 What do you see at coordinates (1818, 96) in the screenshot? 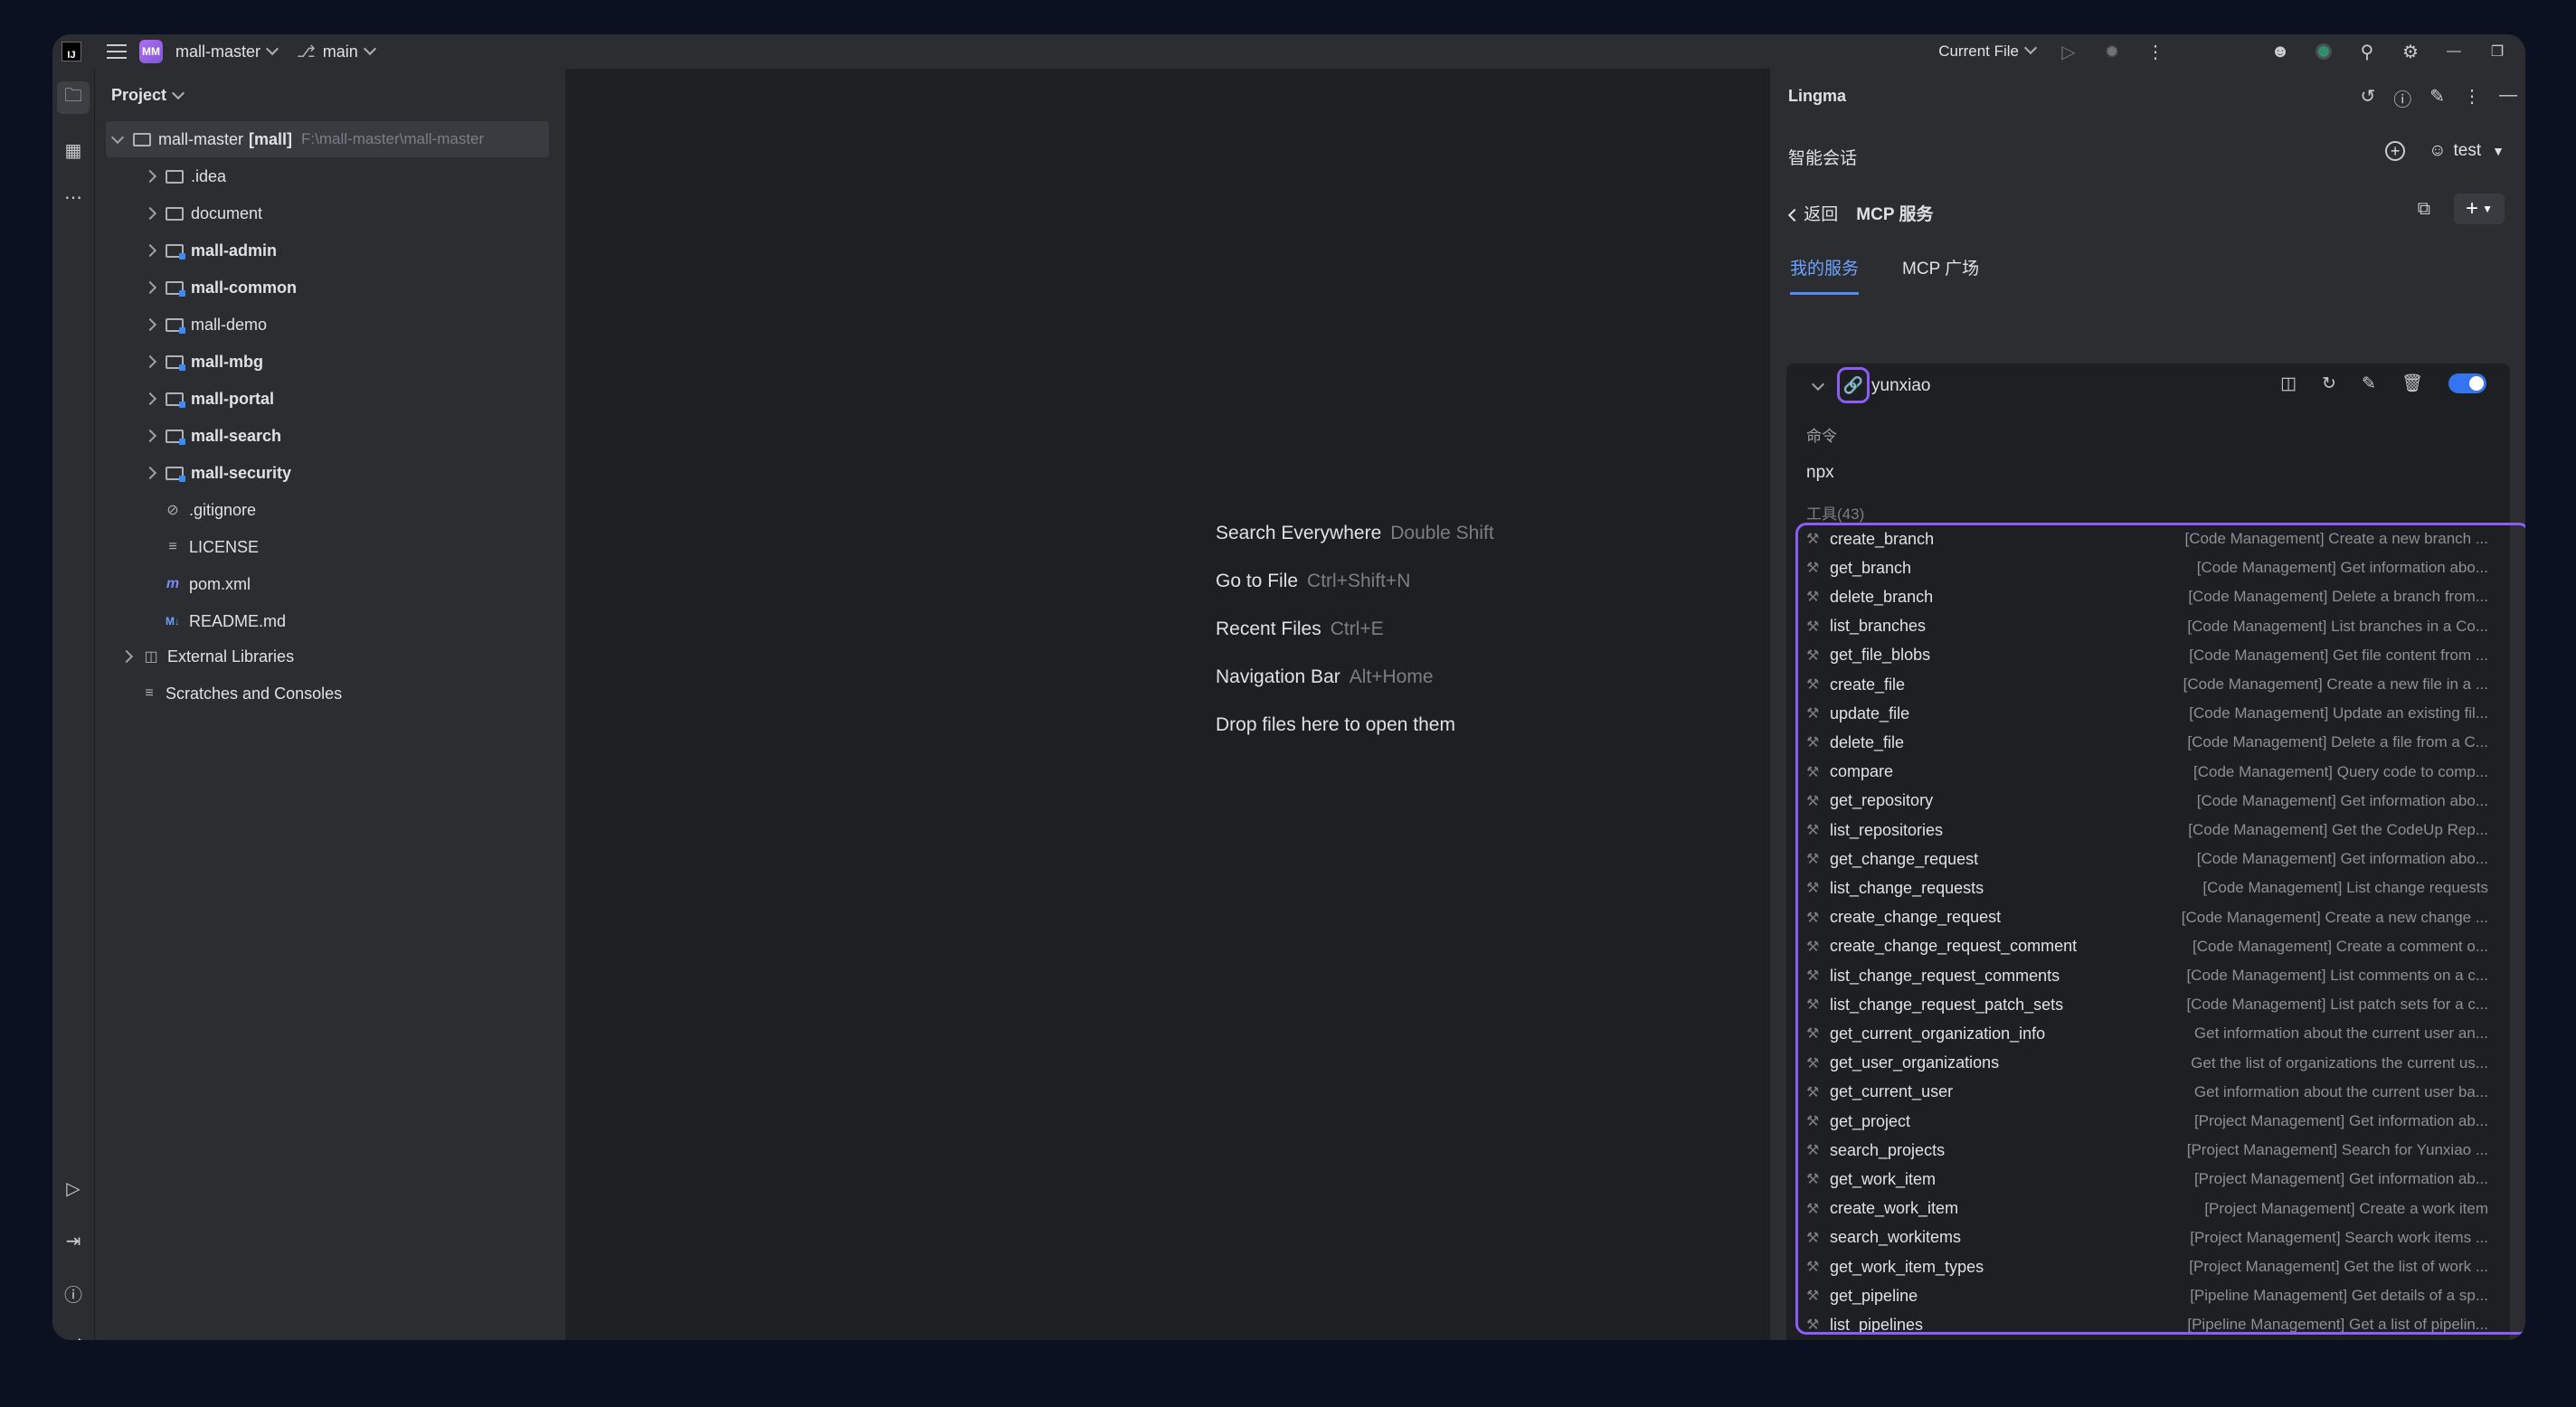
I see `lingma-title: Lingma` at bounding box center [1818, 96].